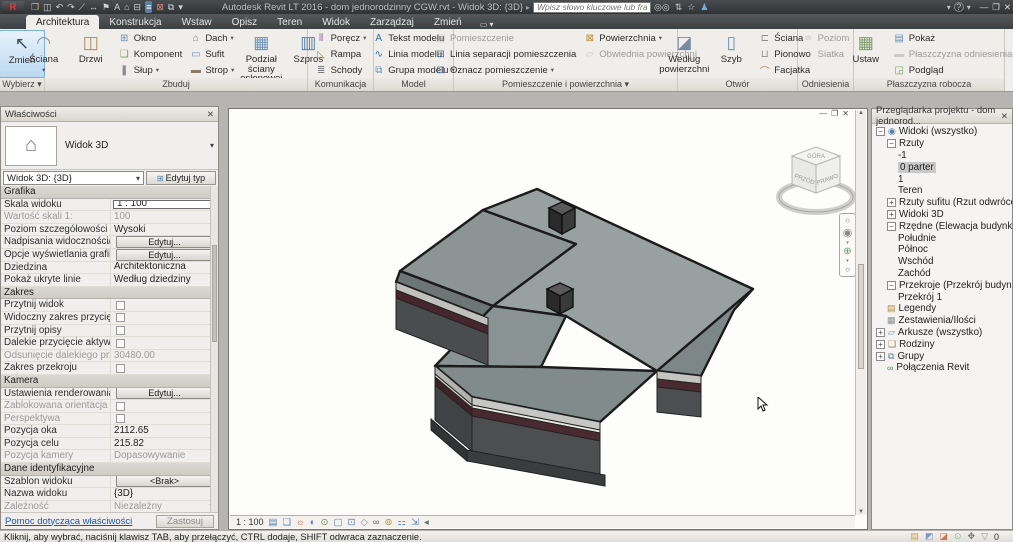  Describe the element at coordinates (337, 522) in the screenshot. I see `crop-view-icon: ▢` at that location.